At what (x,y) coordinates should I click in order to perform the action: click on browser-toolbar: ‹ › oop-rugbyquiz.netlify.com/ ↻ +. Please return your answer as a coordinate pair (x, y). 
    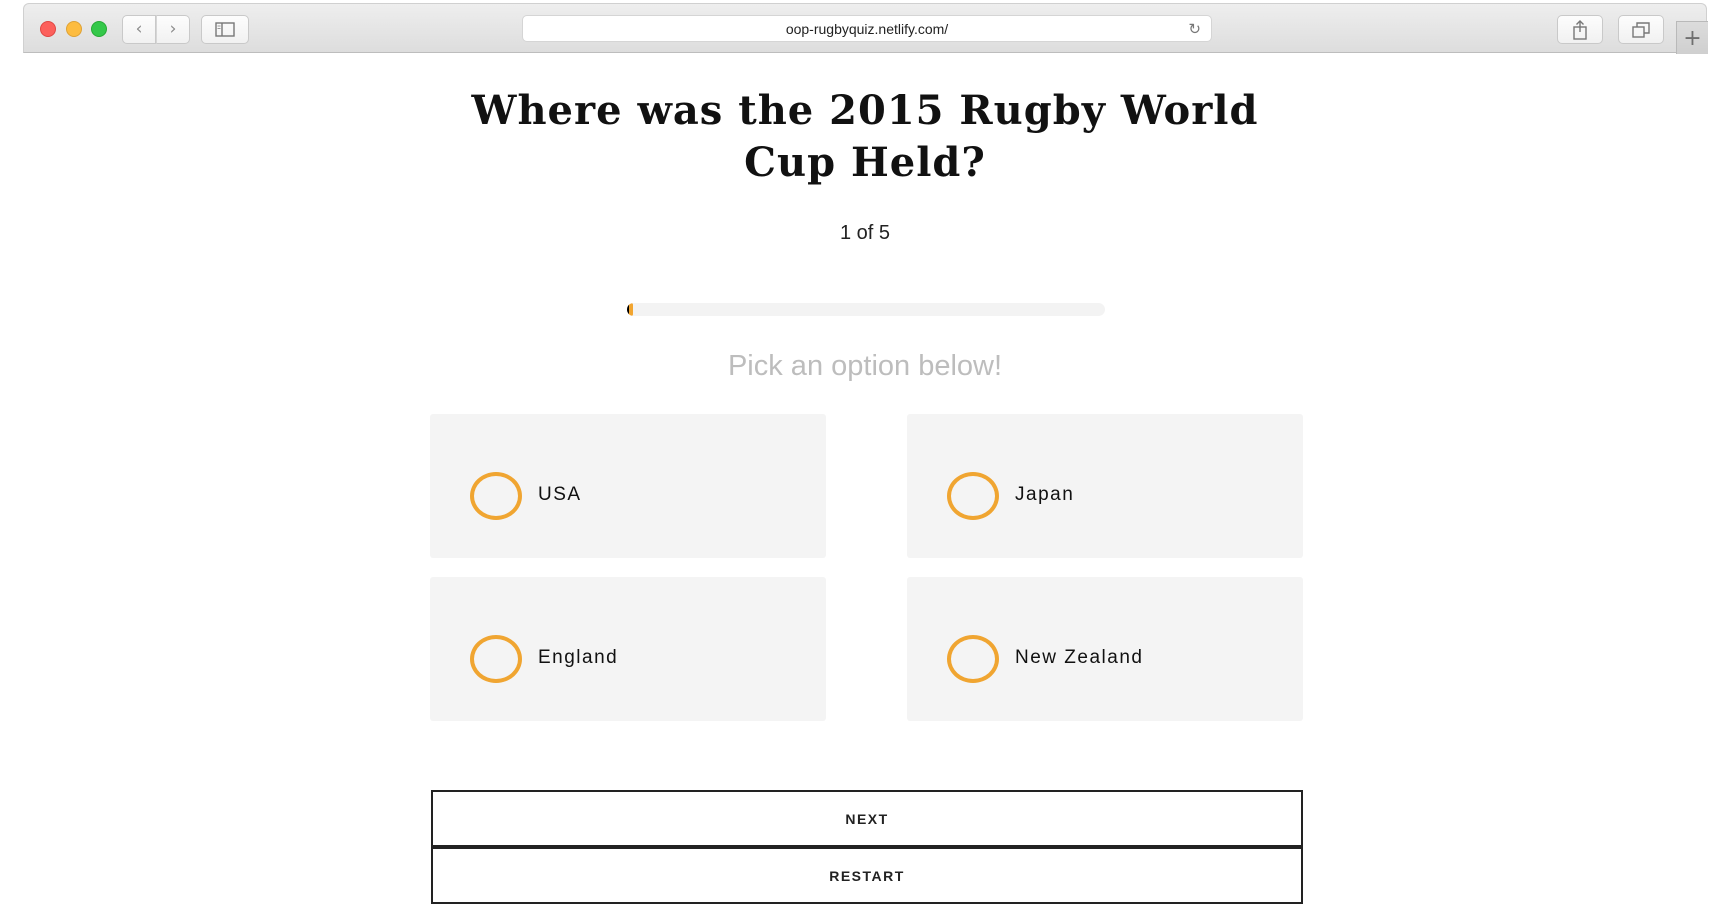
    Looking at the image, I should click on (865, 28).